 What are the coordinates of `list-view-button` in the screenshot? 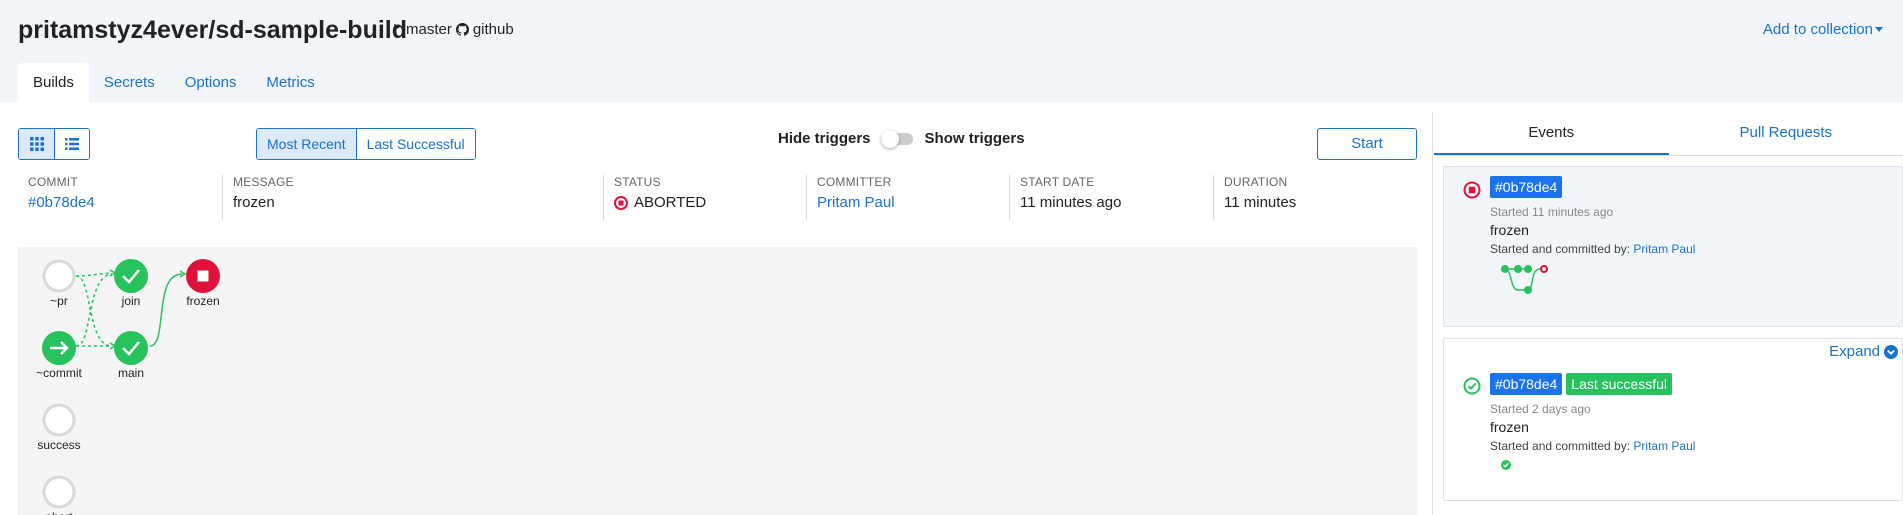 It's located at (71, 144).